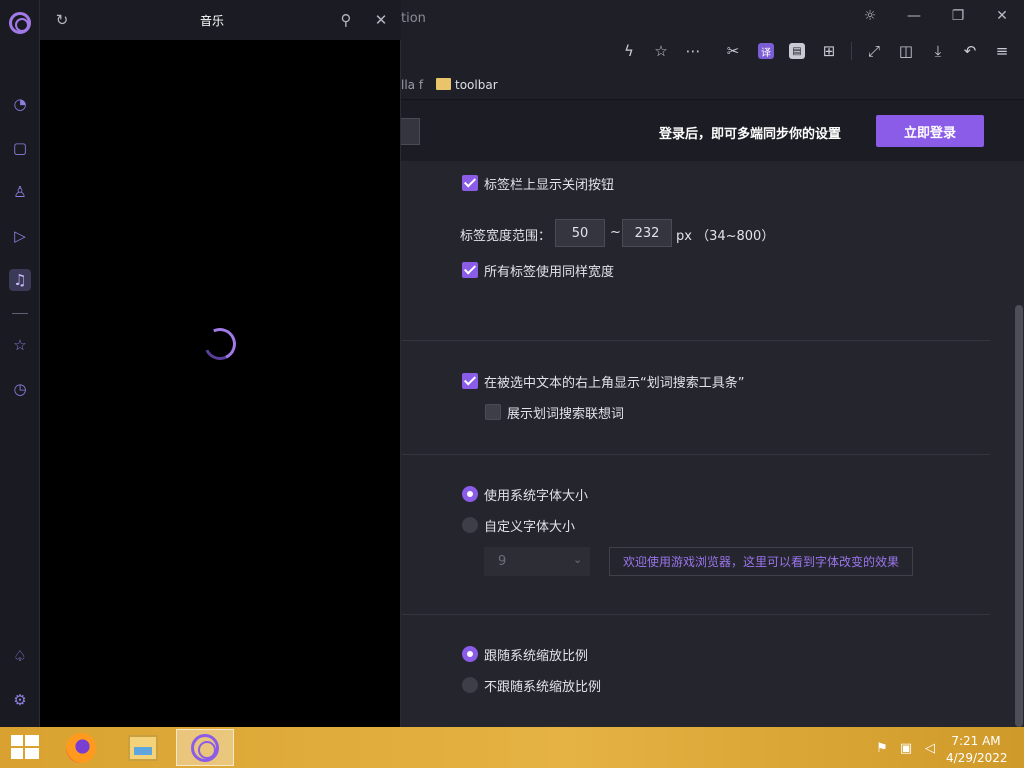  Describe the element at coordinates (20, 192) in the screenshot. I see `user-add-icon: ♙` at that location.